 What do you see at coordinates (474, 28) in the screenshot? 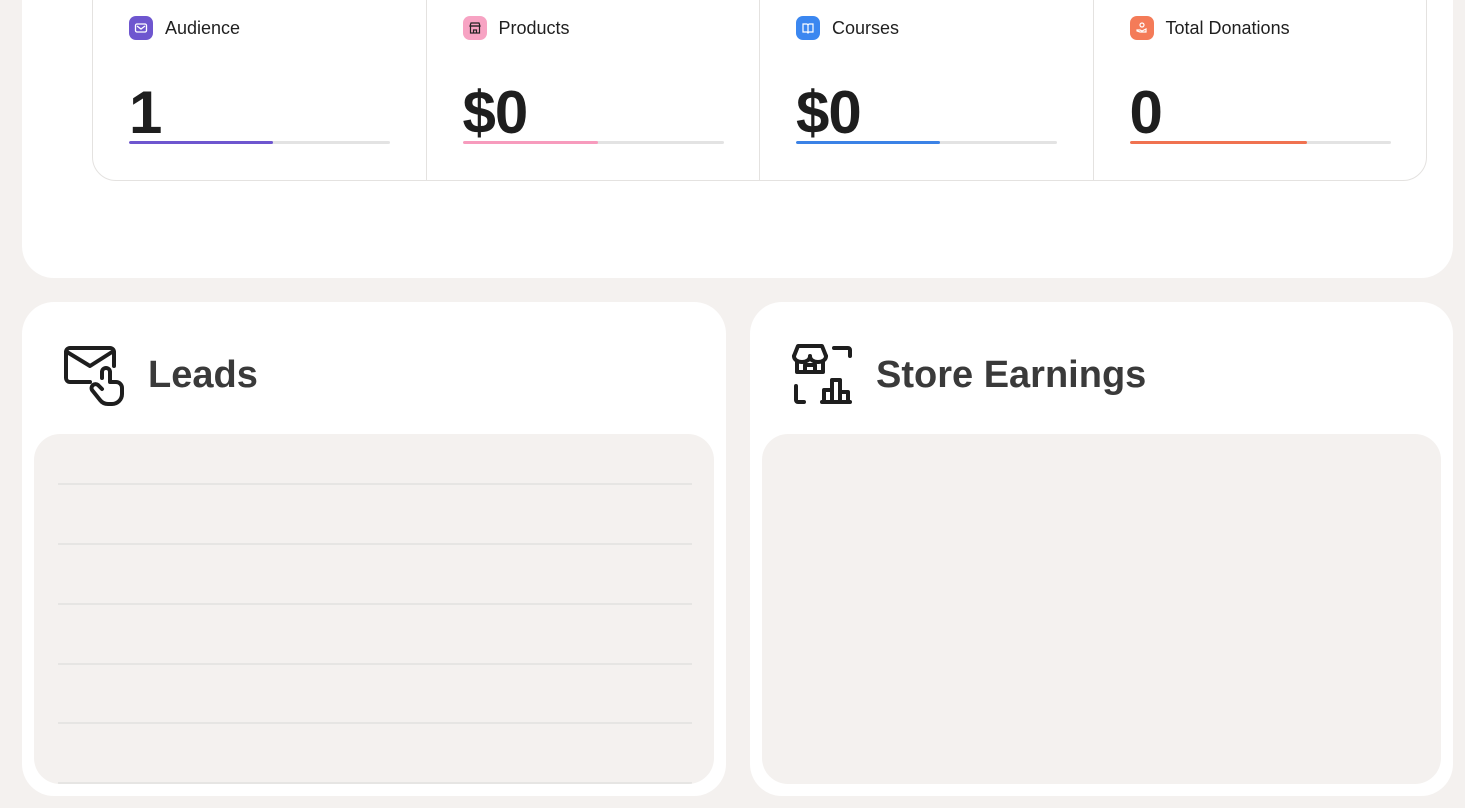
I see `store-icon` at bounding box center [474, 28].